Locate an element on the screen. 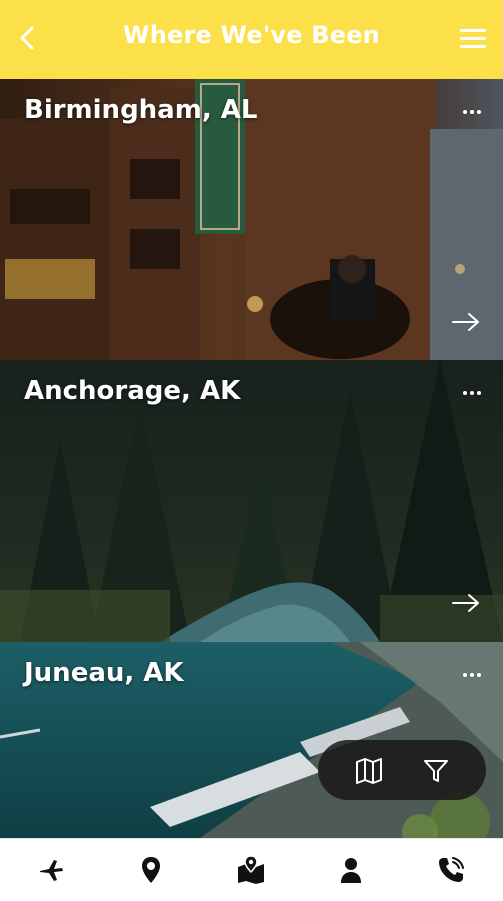 The width and height of the screenshot is (503, 901). map-location-icon is located at coordinates (251, 869).